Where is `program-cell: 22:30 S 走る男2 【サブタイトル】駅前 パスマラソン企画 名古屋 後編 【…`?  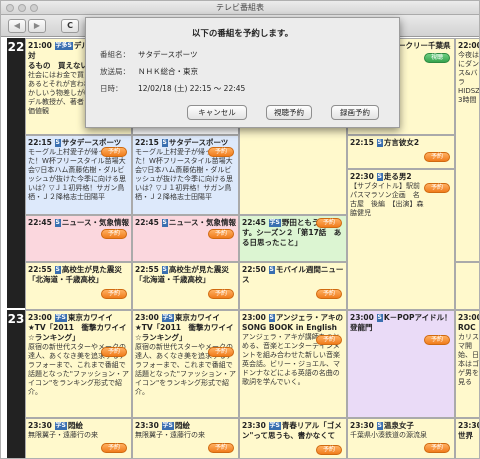 program-cell: 22:30 S 走る男2 【サブタイトル】駅前 パスマラソン企画 名古屋 後編 【… is located at coordinates (401, 239).